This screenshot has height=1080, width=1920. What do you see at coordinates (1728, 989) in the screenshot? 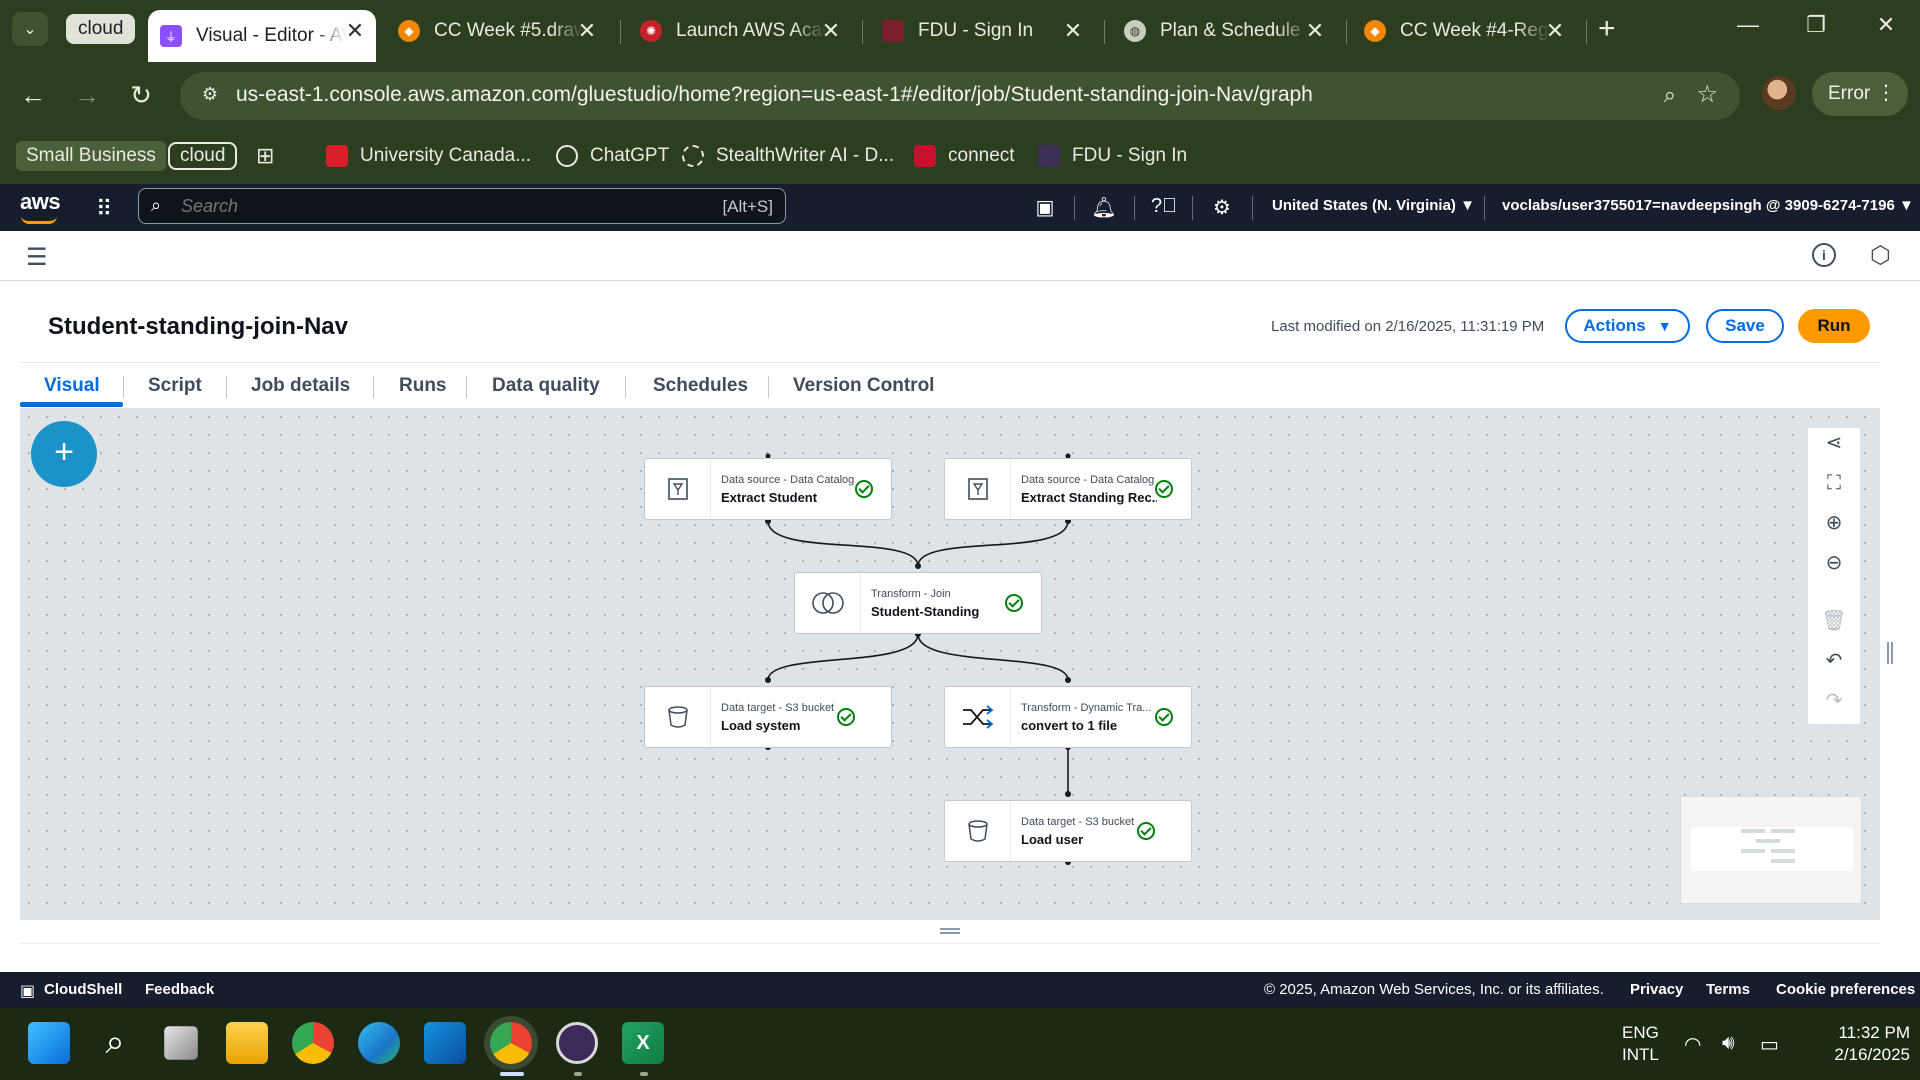
I see `terms-link: Terms` at bounding box center [1728, 989].